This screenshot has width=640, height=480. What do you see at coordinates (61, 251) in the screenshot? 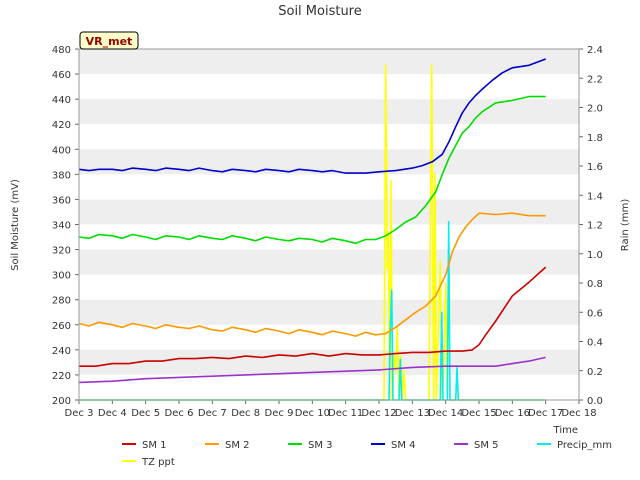
I see `left-tick-label: 320` at bounding box center [61, 251].